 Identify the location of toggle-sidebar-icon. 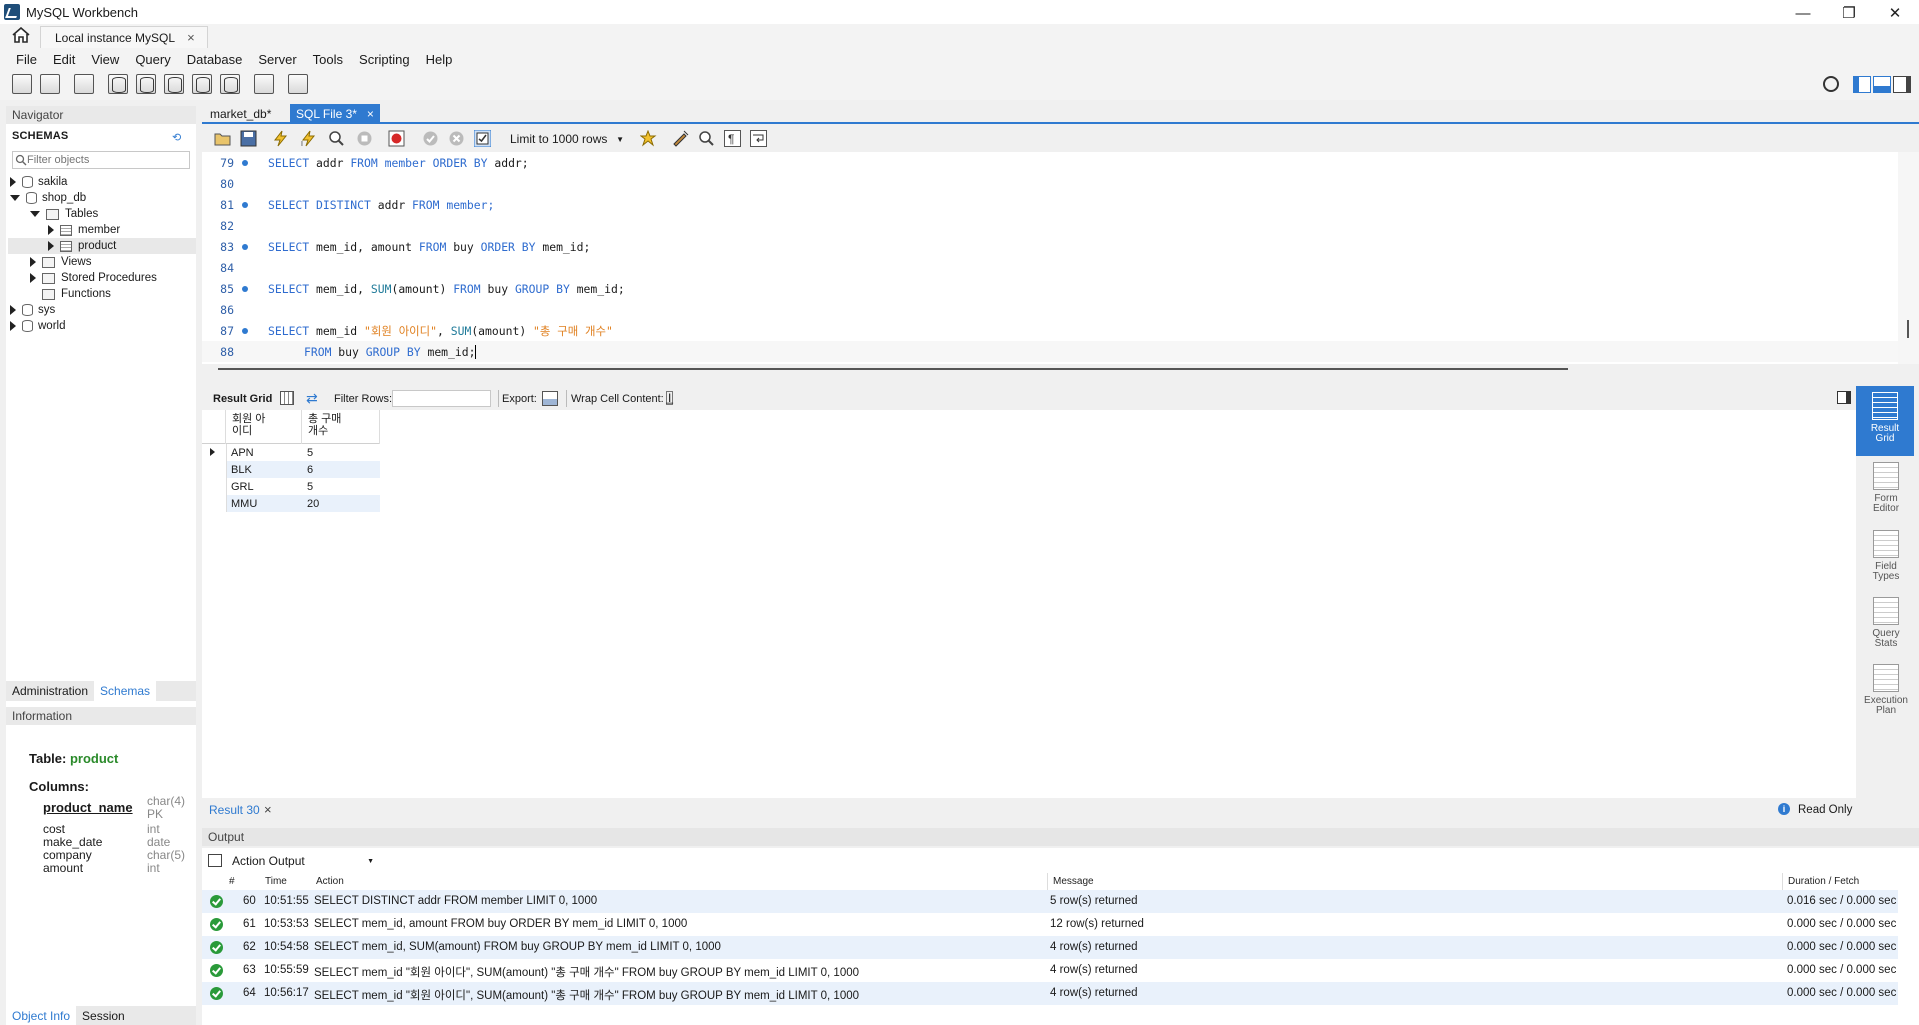
(1862, 84).